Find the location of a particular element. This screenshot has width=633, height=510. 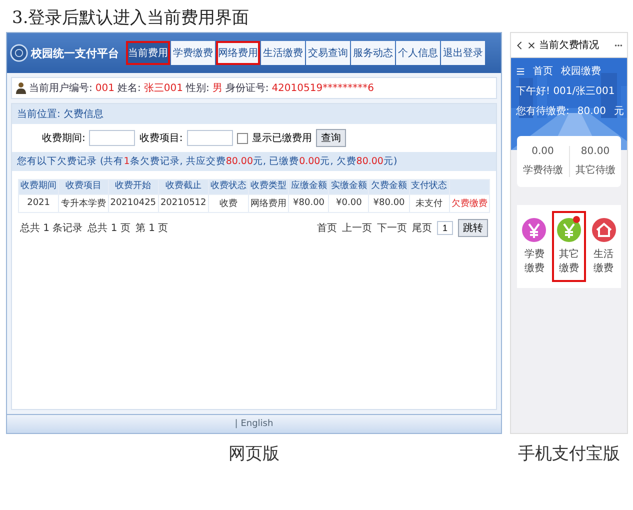

column-header: 收费截止 is located at coordinates (183, 187).